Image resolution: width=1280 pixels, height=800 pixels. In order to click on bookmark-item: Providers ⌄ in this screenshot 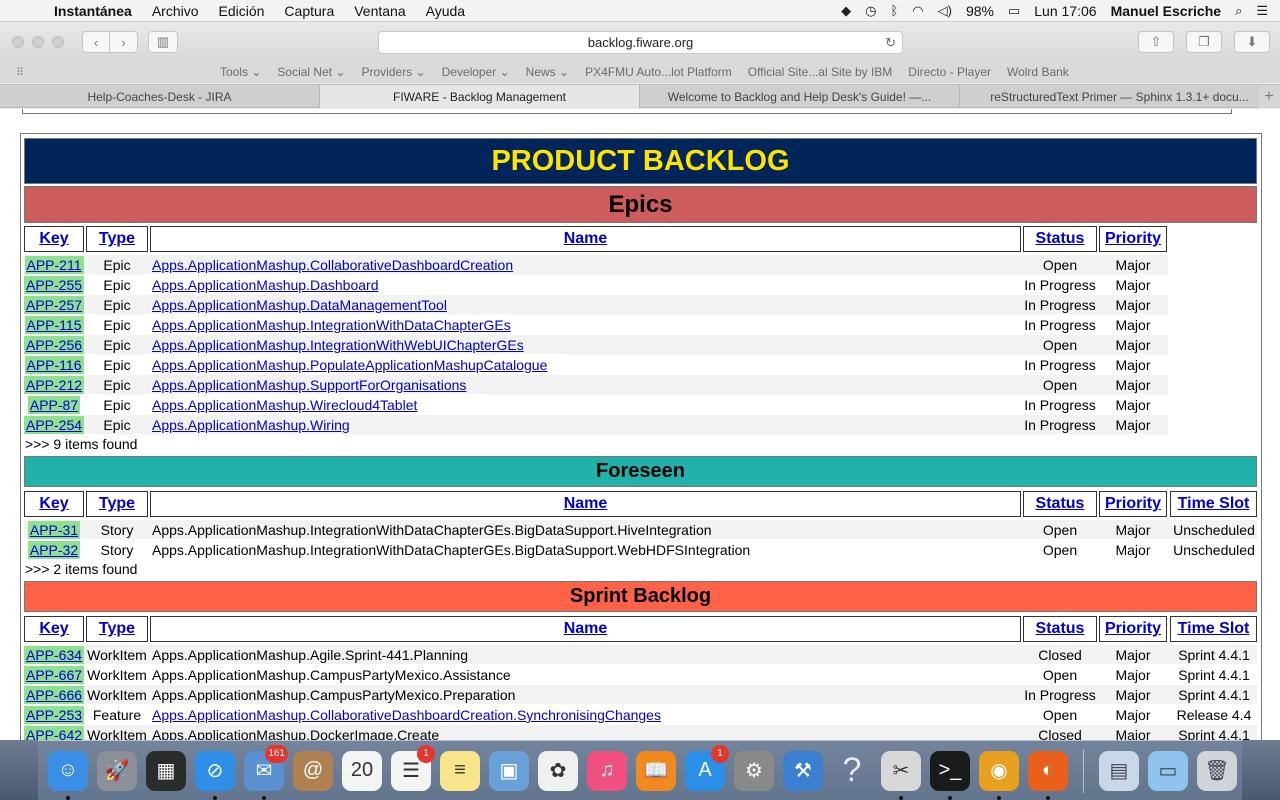, I will do `click(394, 72)`.